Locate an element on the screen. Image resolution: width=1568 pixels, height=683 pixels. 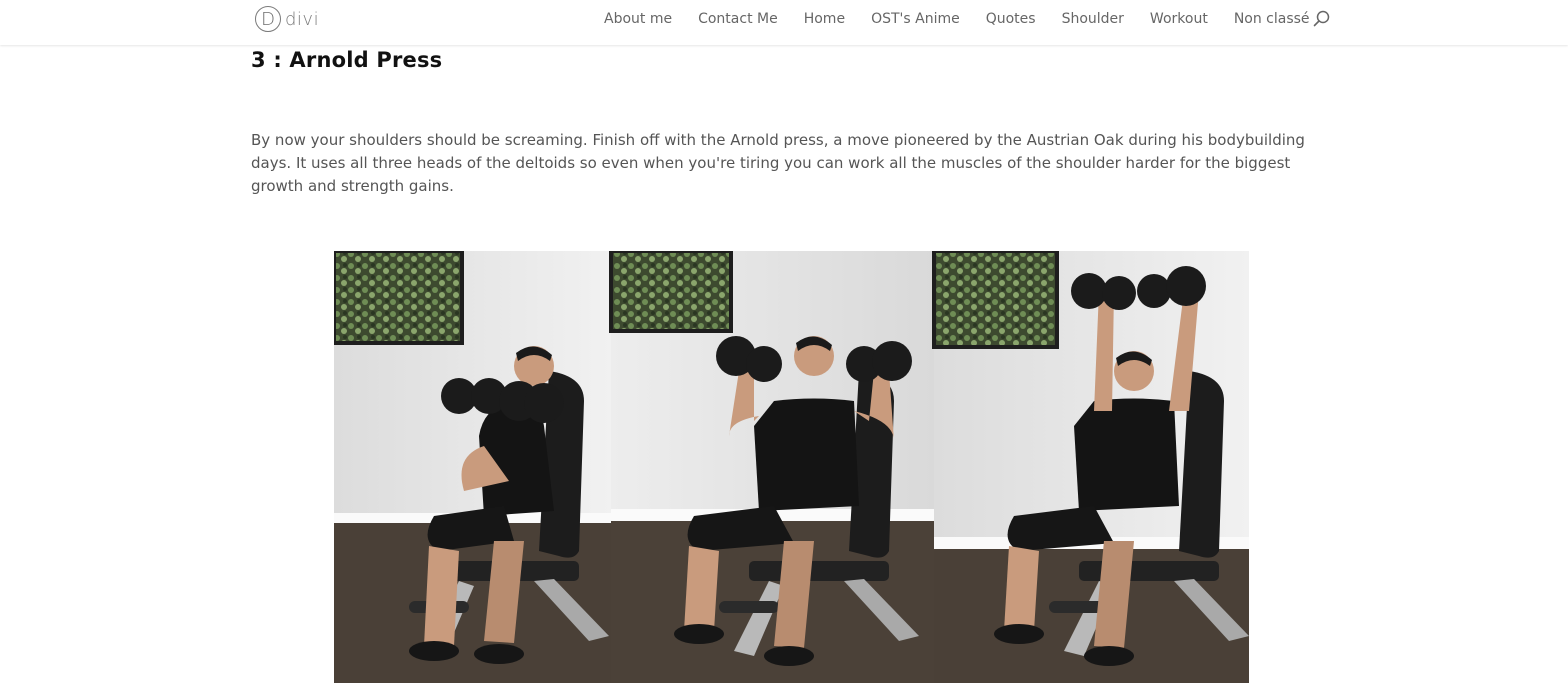
nav-item-about-me: About me is located at coordinates (638, 19).